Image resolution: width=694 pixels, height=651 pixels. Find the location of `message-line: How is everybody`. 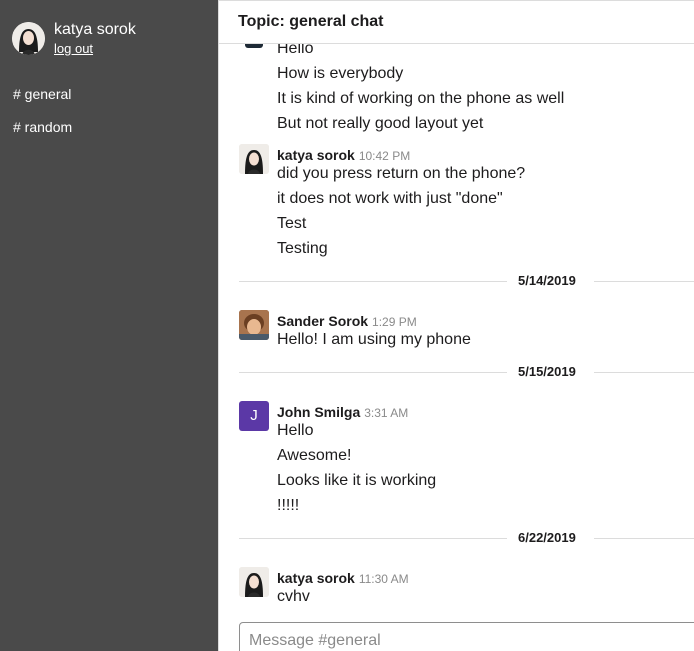

message-line: How is everybody is located at coordinates (340, 73).